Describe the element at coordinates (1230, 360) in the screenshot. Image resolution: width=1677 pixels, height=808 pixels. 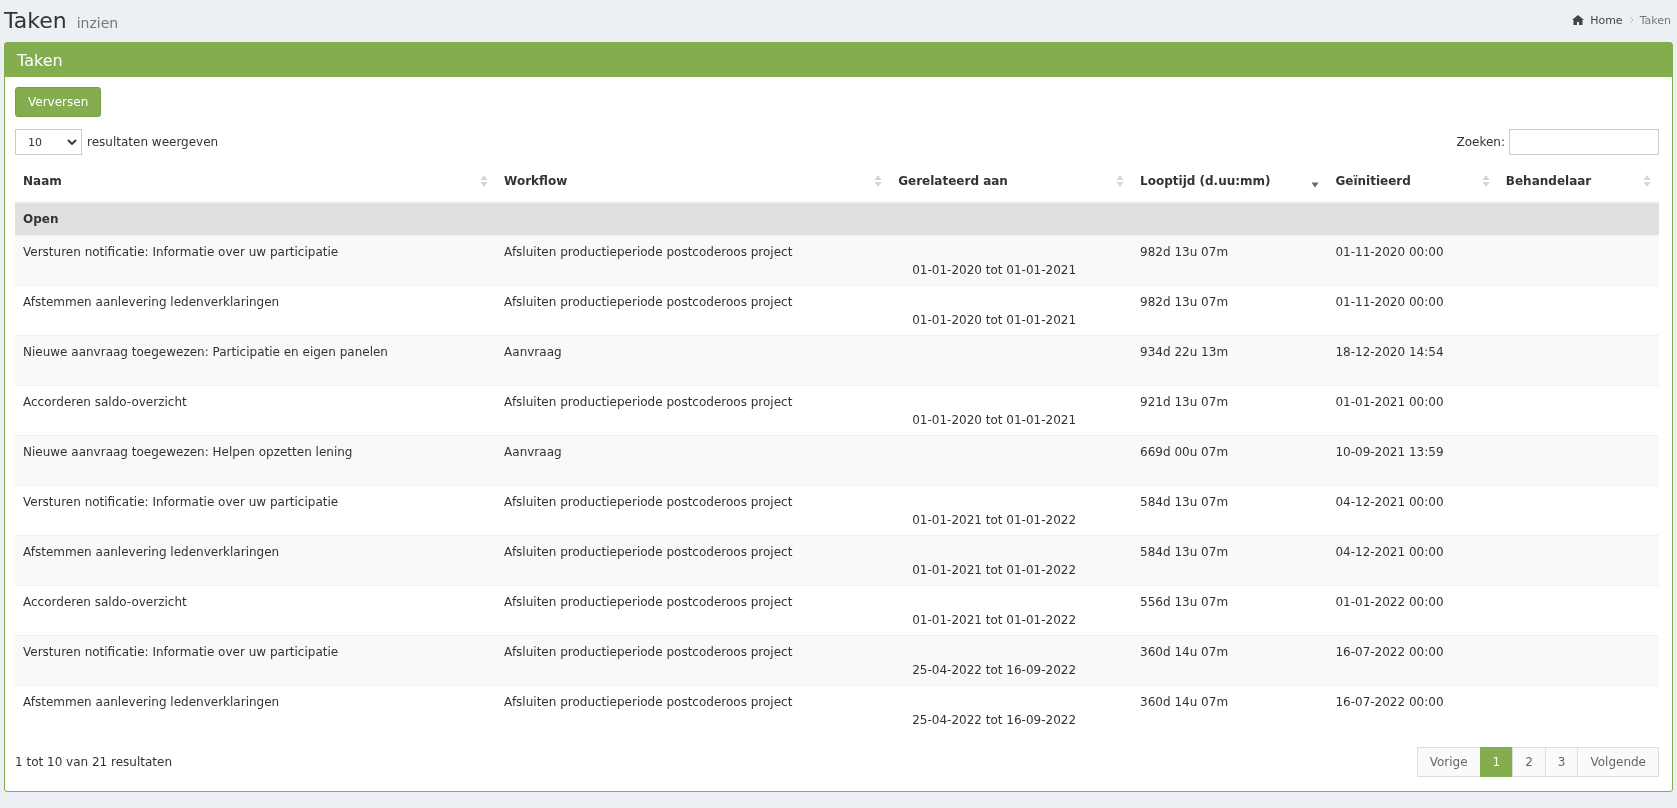
I see `table-cell: 934d 22u 13m` at that location.